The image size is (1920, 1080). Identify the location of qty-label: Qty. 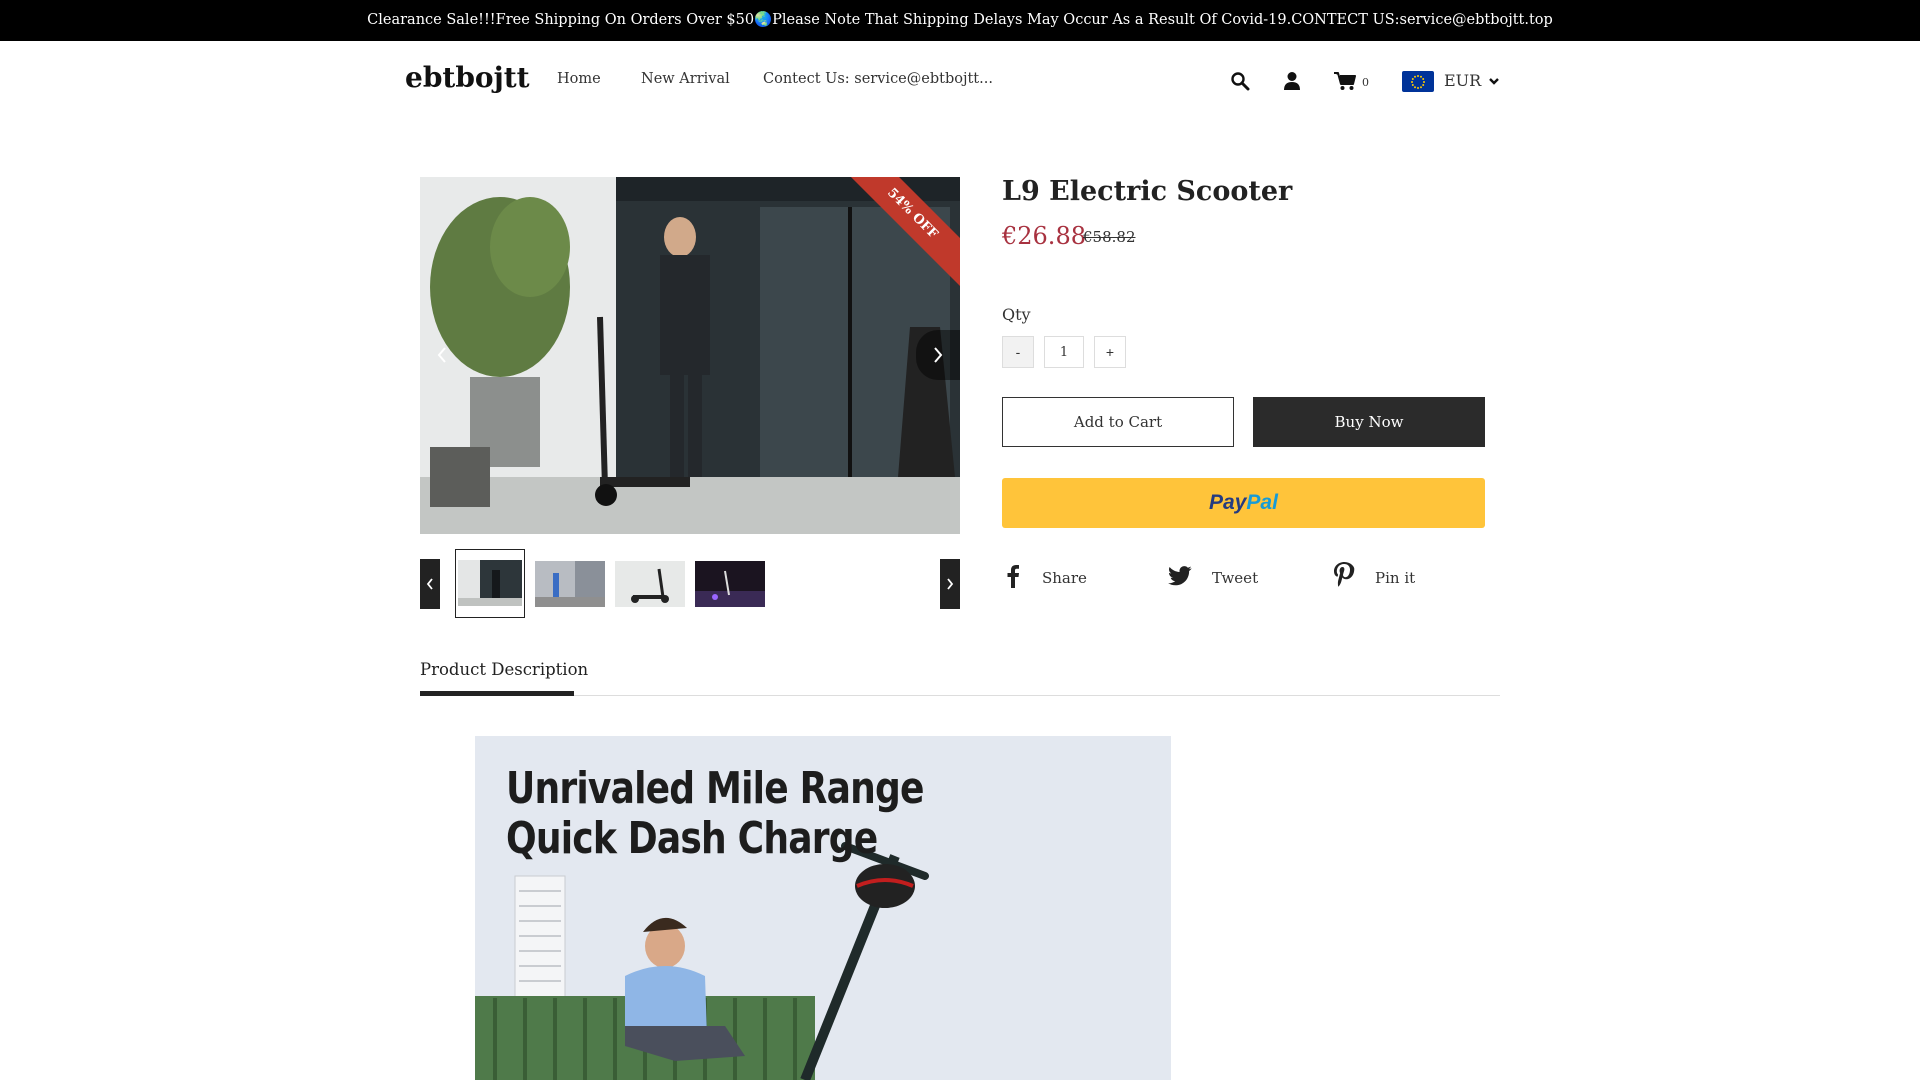
(1016, 314).